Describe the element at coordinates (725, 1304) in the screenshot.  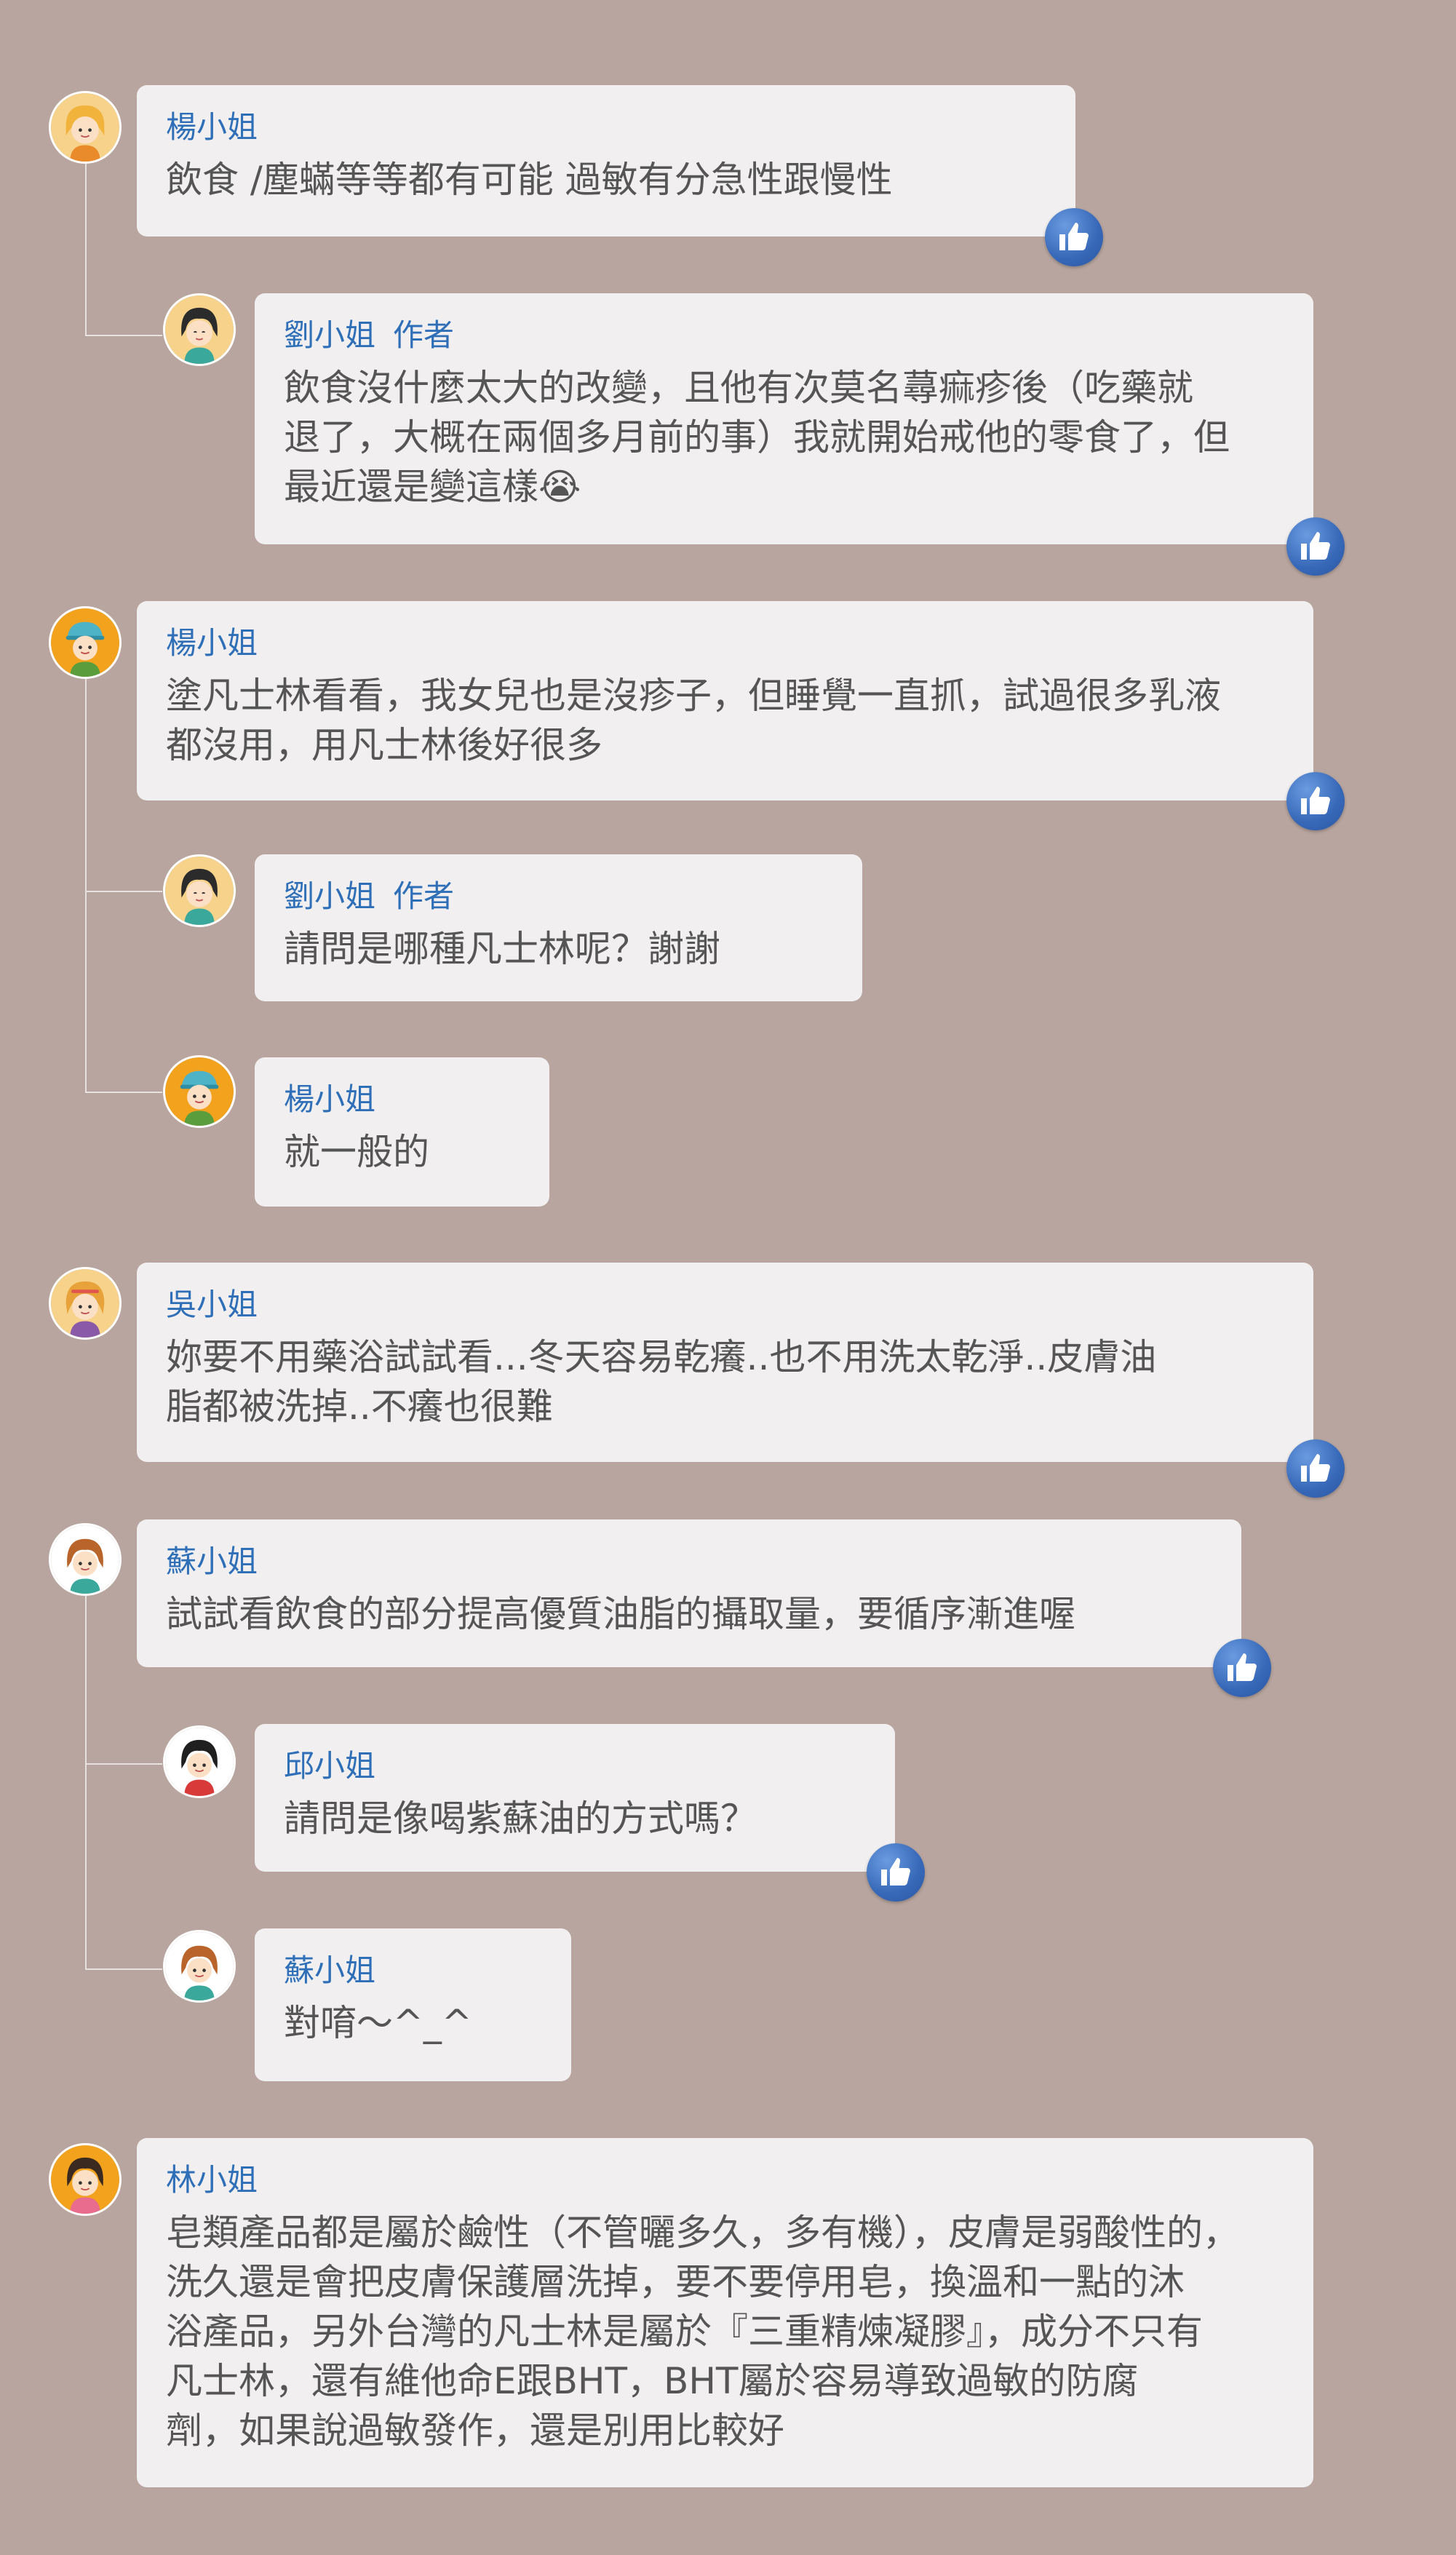
I see `commenter-name: 吳小姐` at that location.